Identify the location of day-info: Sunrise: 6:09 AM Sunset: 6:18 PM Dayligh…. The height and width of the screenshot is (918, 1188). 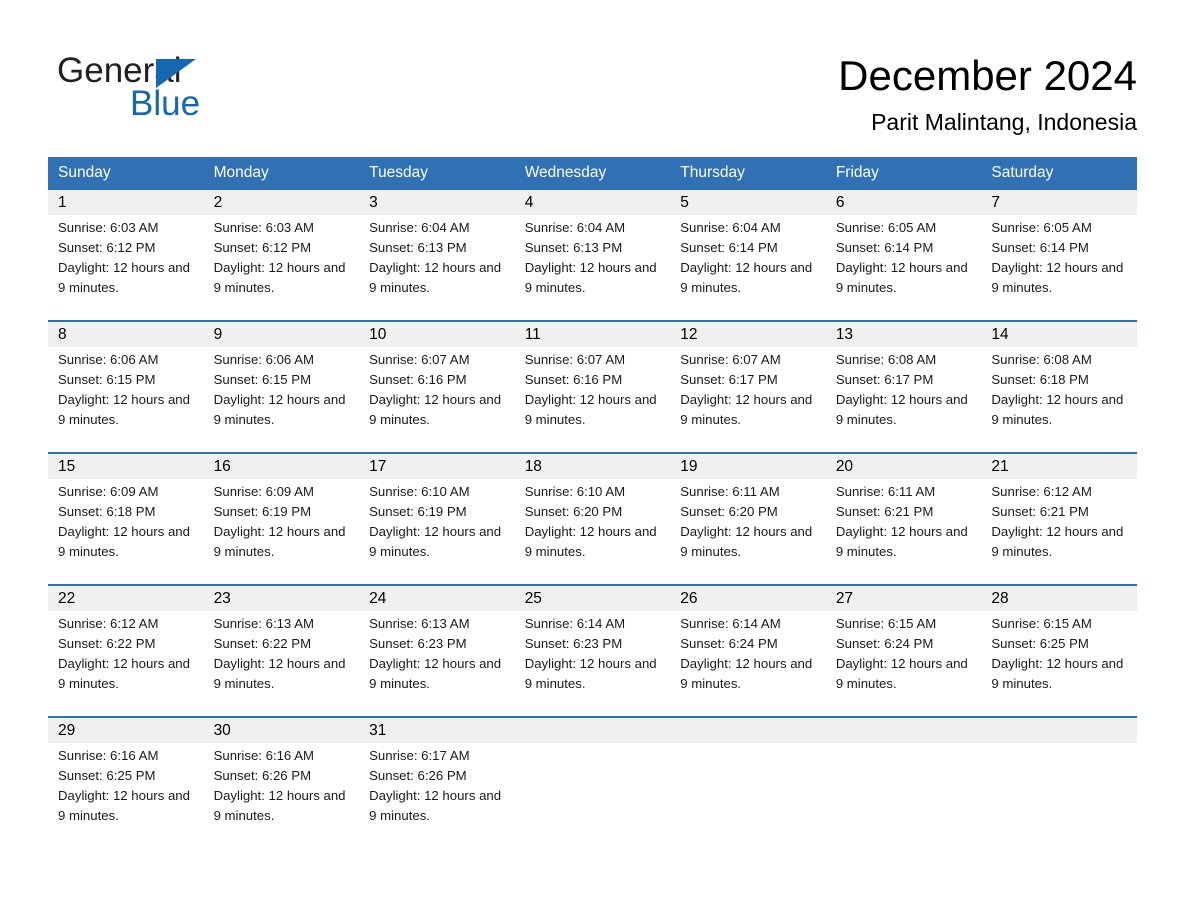
(126, 522).